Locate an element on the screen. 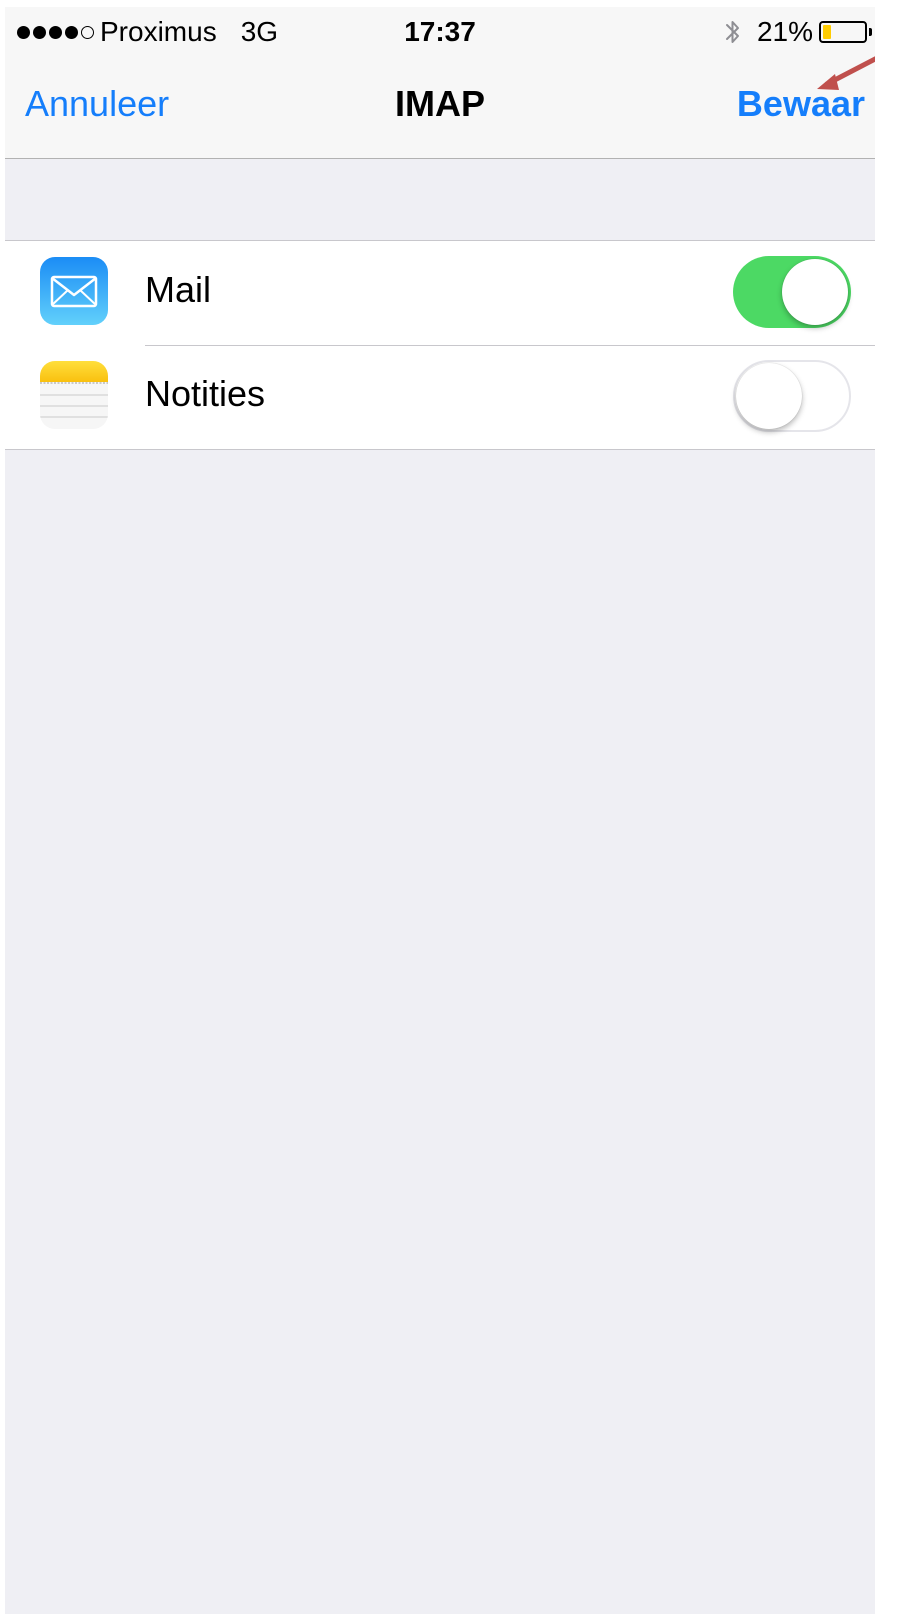 The width and height of the screenshot is (900, 1614). battery-icon is located at coordinates (845, 32).